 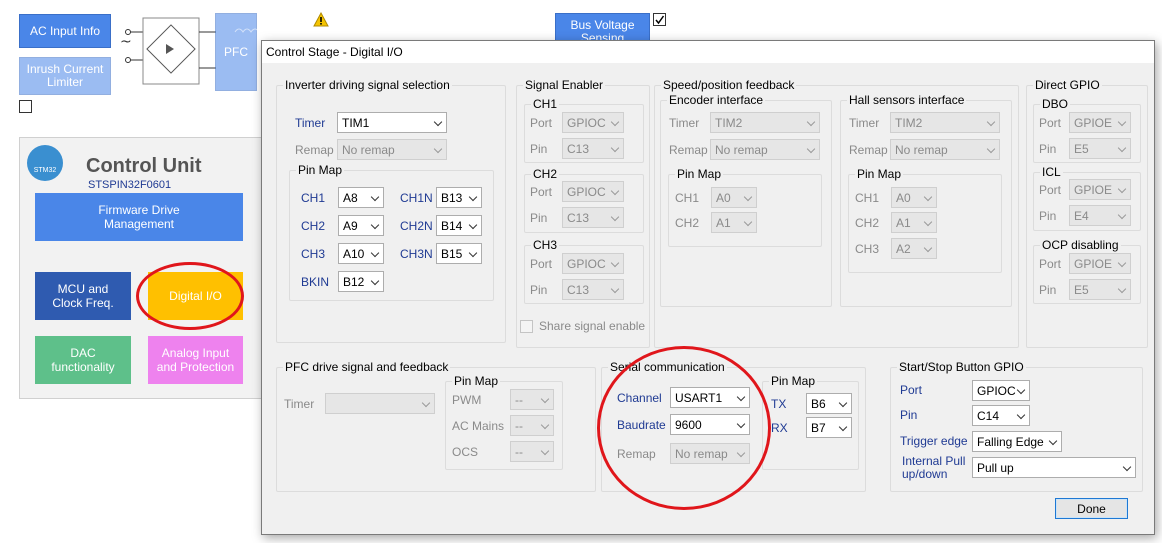 I want to click on warning-icon, so click(x=321, y=19).